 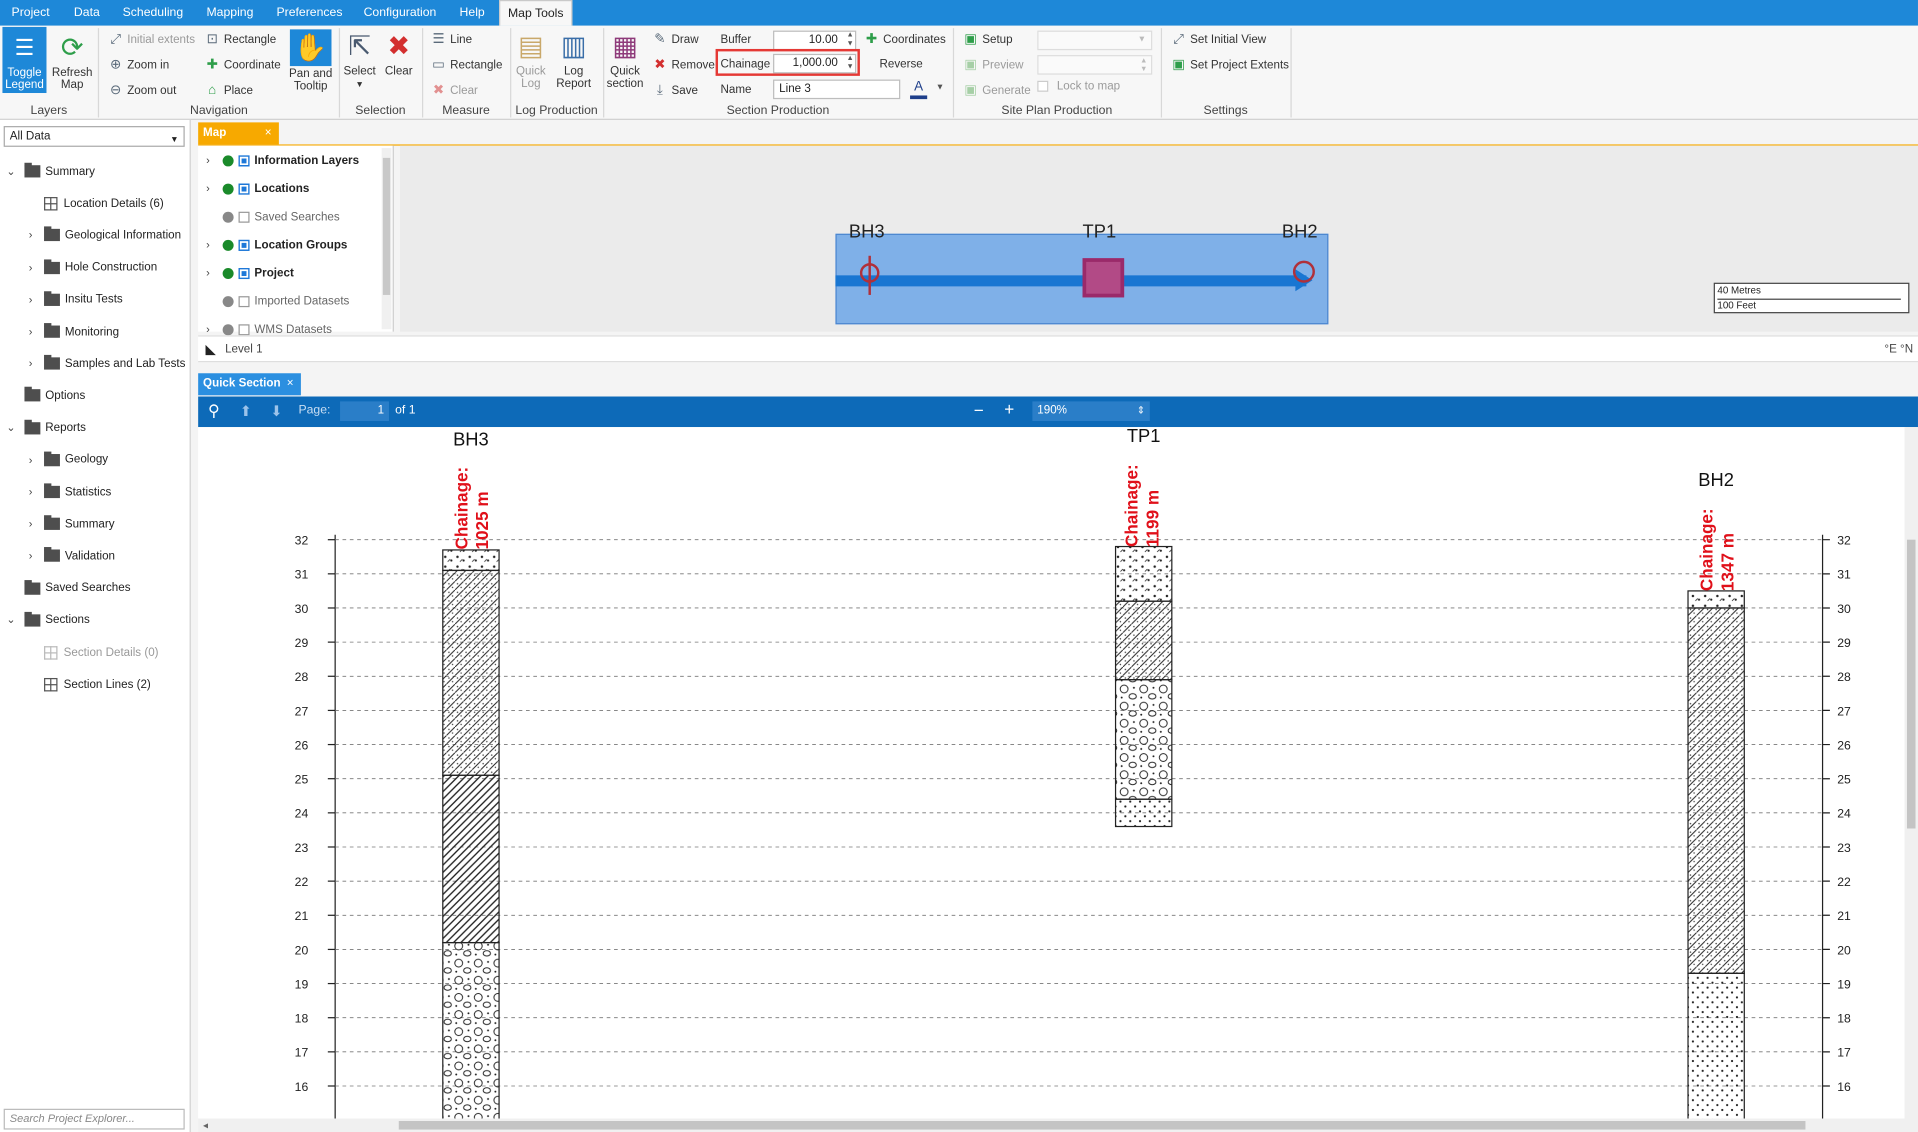 I want to click on set-project-extents-button: ▣ Set Project Extents, so click(x=1230, y=66).